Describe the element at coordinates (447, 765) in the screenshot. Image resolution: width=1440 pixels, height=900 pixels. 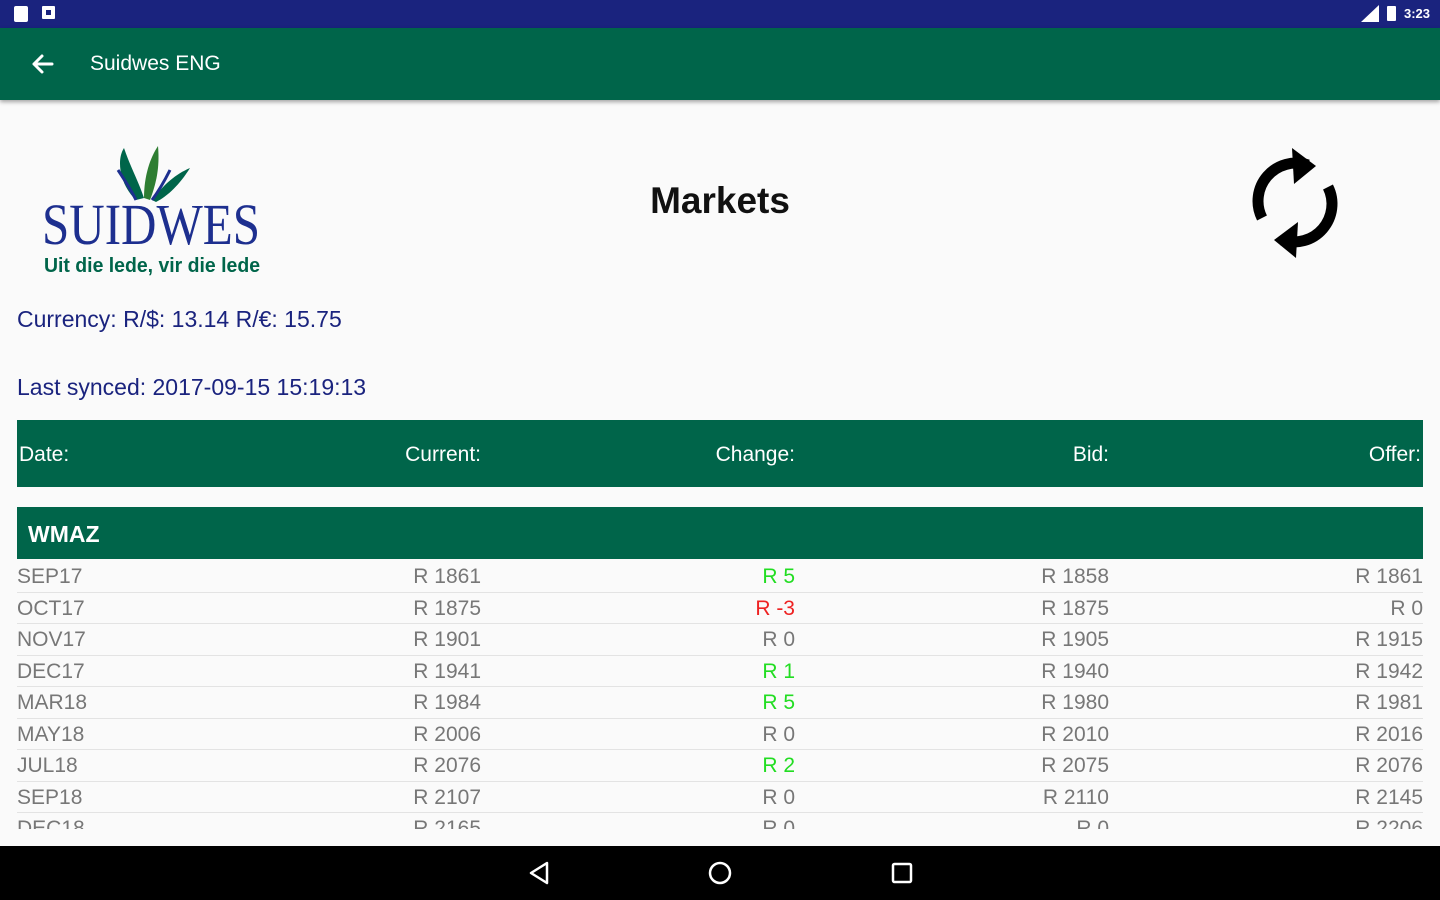
I see `cell-current: R 2076` at that location.